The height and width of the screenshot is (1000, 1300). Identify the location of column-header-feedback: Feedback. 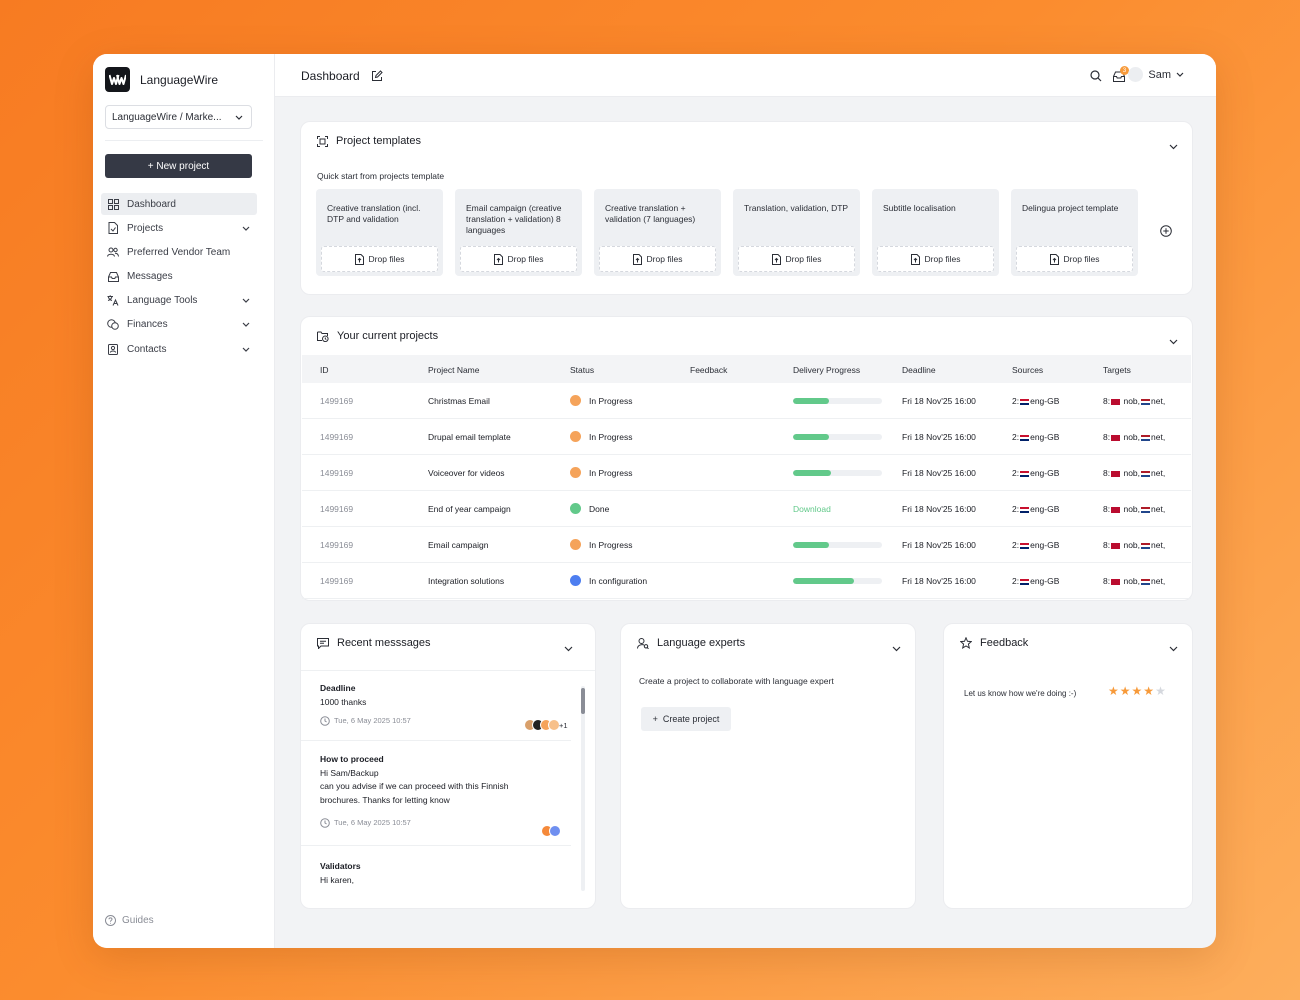
(708, 370).